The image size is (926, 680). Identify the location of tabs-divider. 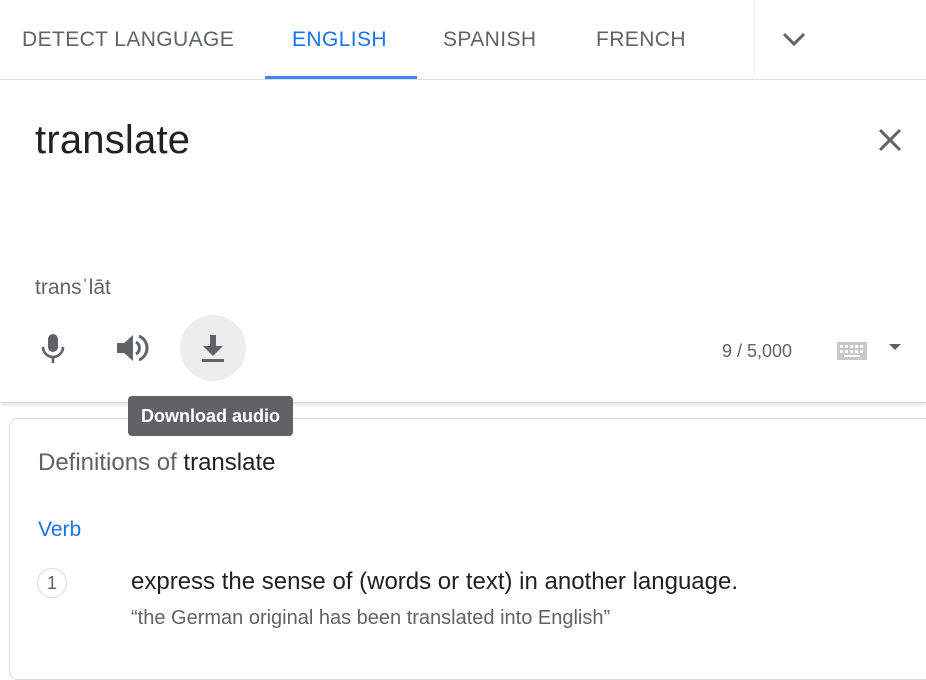
(754, 40).